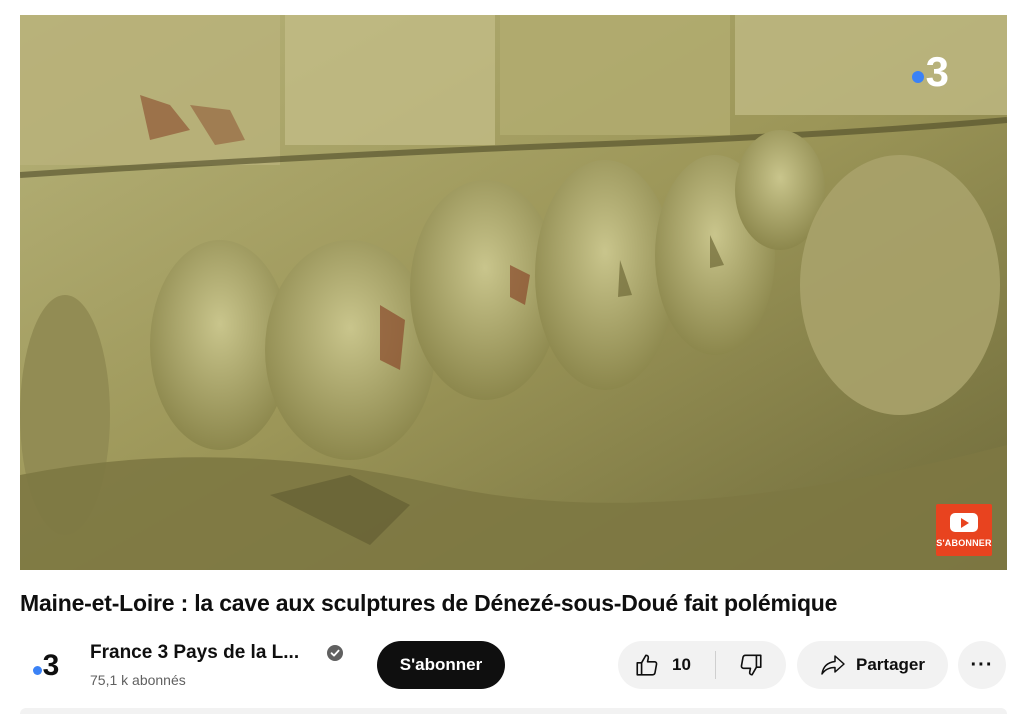 The height and width of the screenshot is (714, 1024). Describe the element at coordinates (138, 680) in the screenshot. I see `subscriber-count: 75,1 k abonnés` at that location.